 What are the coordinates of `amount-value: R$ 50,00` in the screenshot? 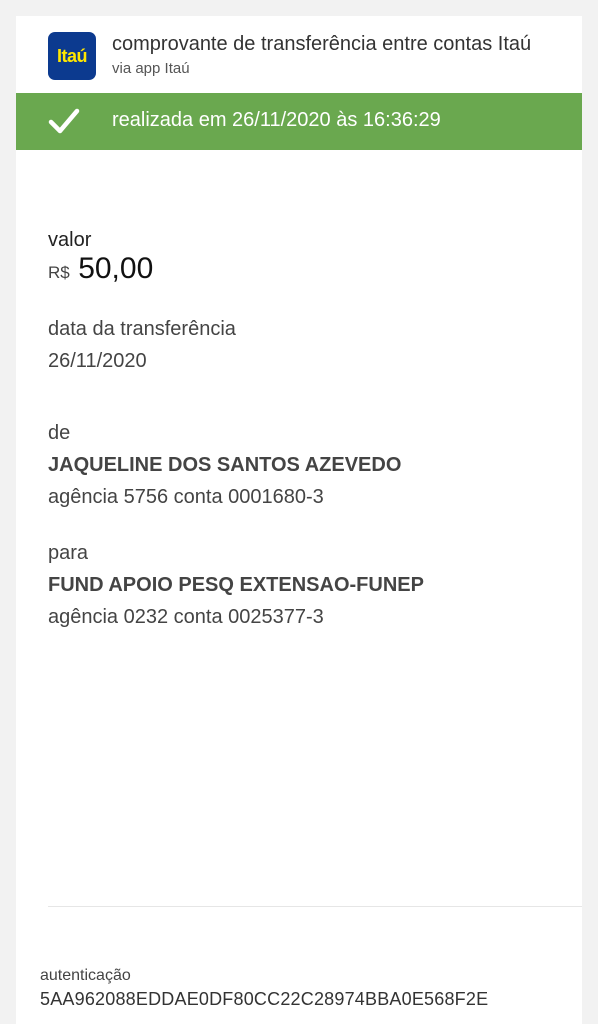 It's located at (100, 269).